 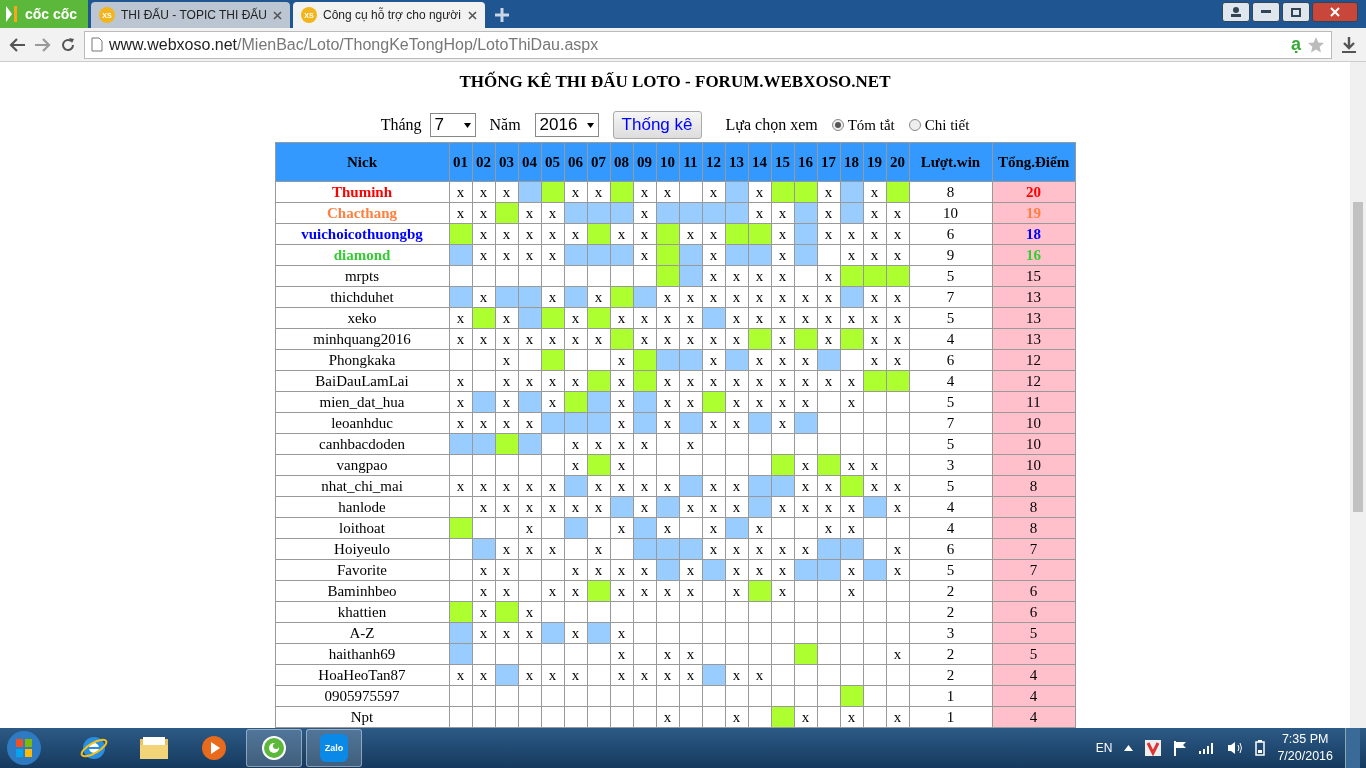 What do you see at coordinates (452, 125) in the screenshot?
I see `month-select: 7` at bounding box center [452, 125].